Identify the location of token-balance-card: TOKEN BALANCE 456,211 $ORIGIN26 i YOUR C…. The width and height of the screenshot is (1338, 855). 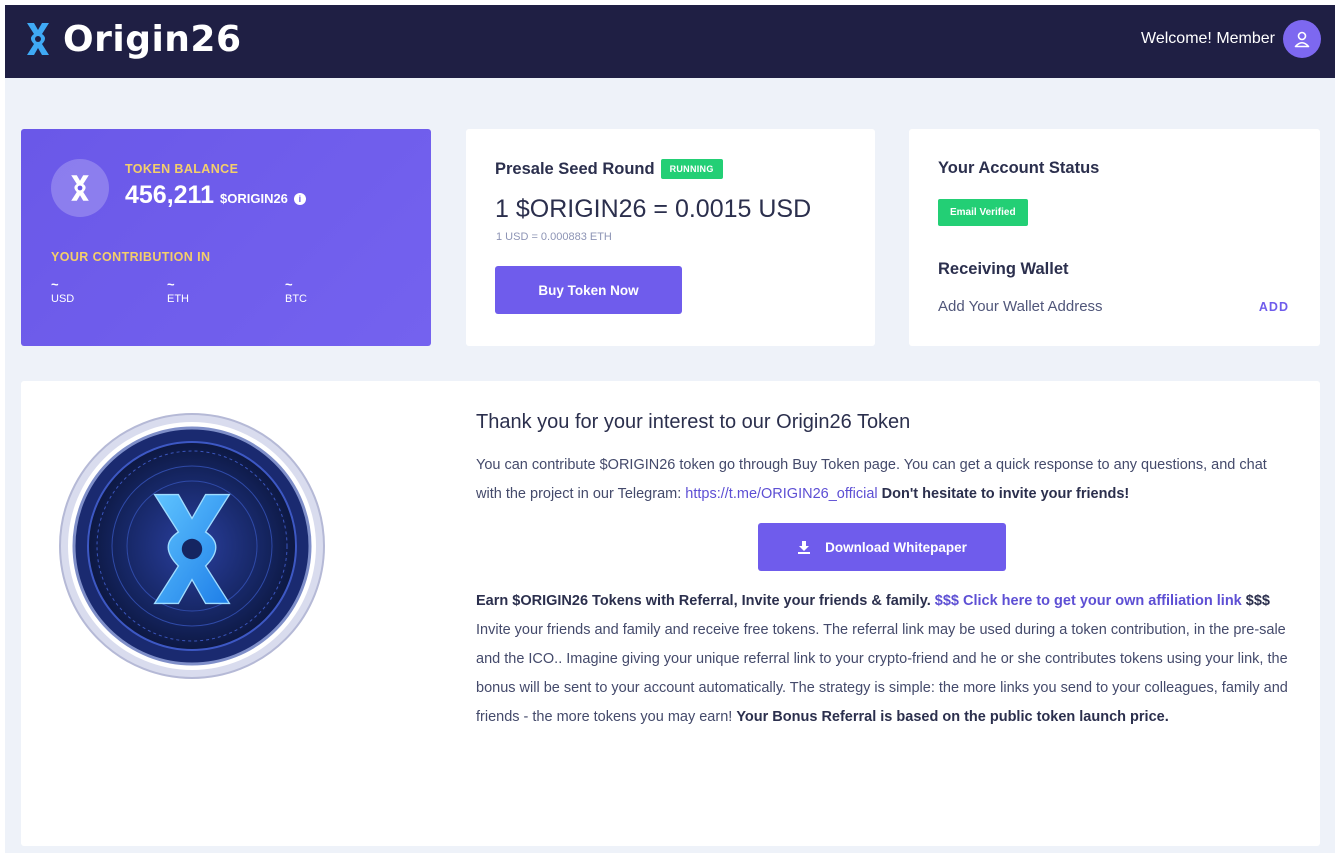
(226, 237).